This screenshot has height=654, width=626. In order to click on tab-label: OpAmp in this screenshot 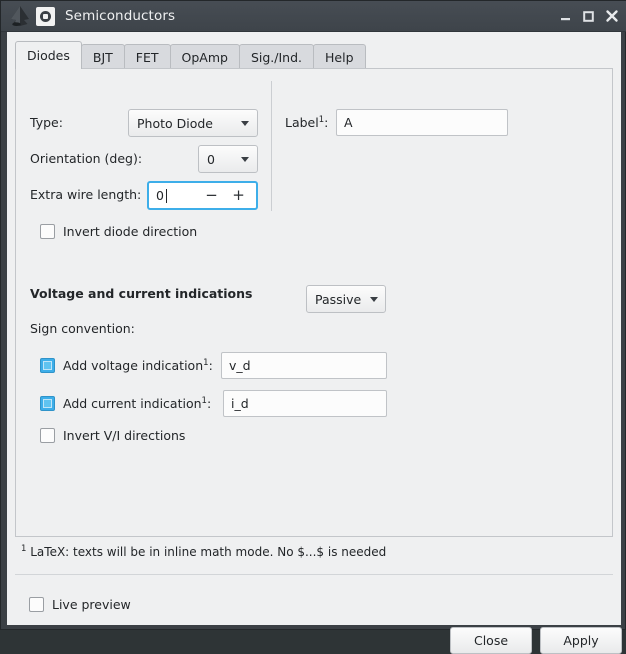, I will do `click(204, 57)`.